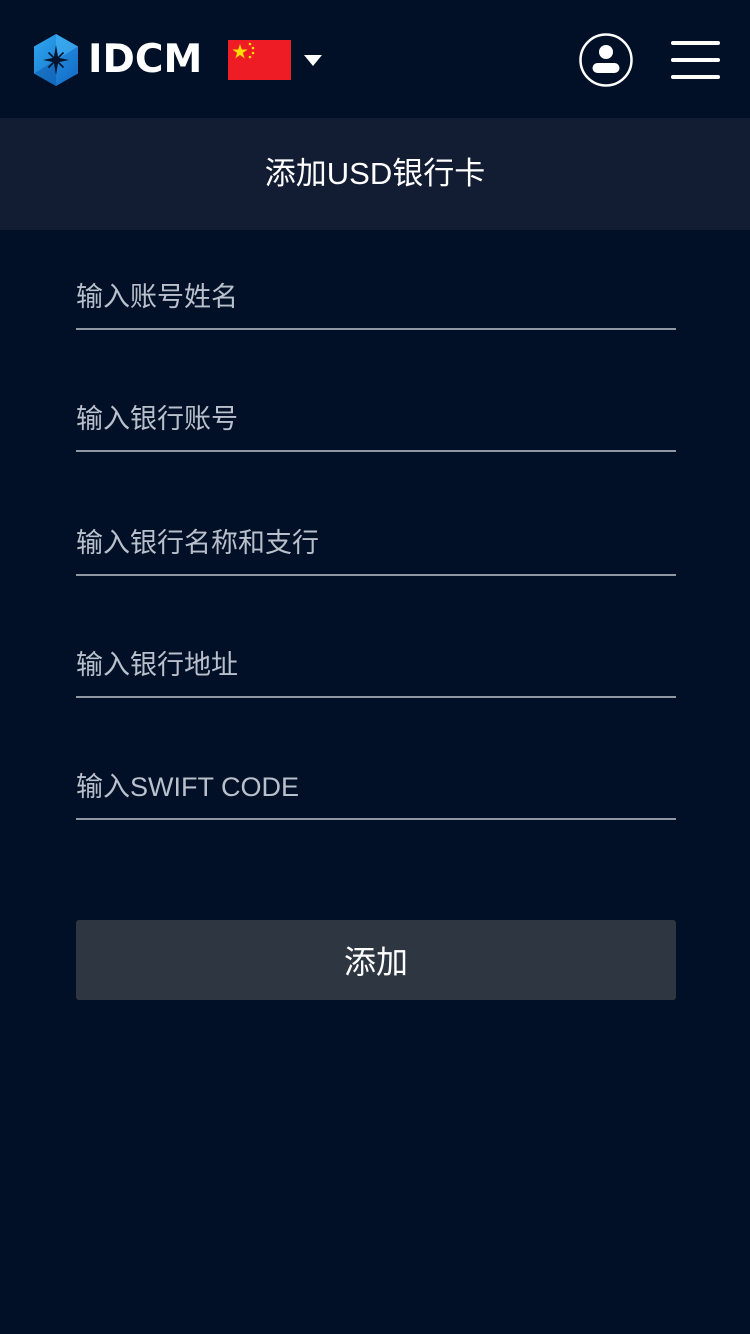 The width and height of the screenshot is (750, 1334). I want to click on bank-address-field-wrapper, so click(376, 666).